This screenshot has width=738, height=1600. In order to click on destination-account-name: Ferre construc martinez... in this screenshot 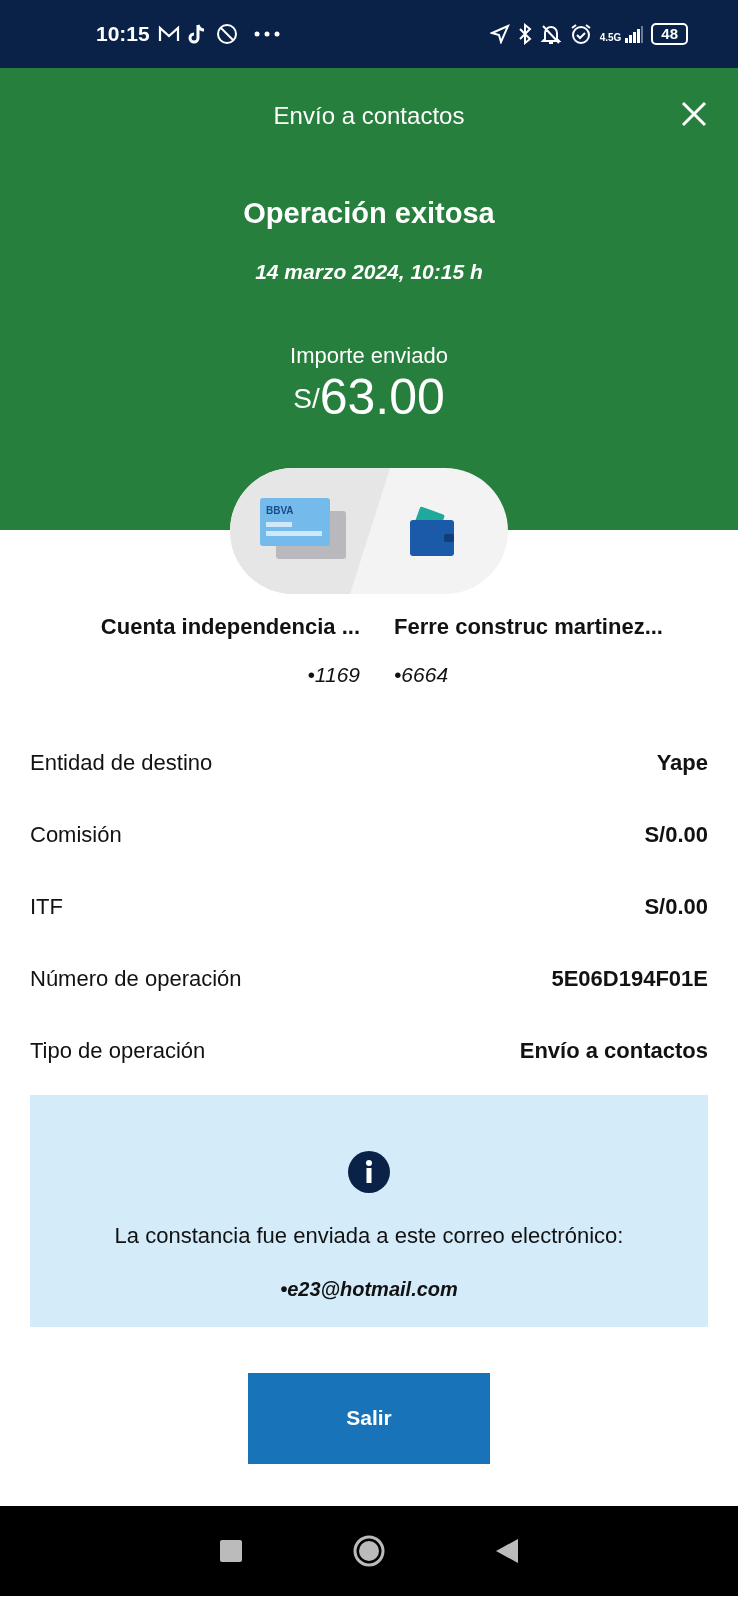, I will do `click(528, 627)`.